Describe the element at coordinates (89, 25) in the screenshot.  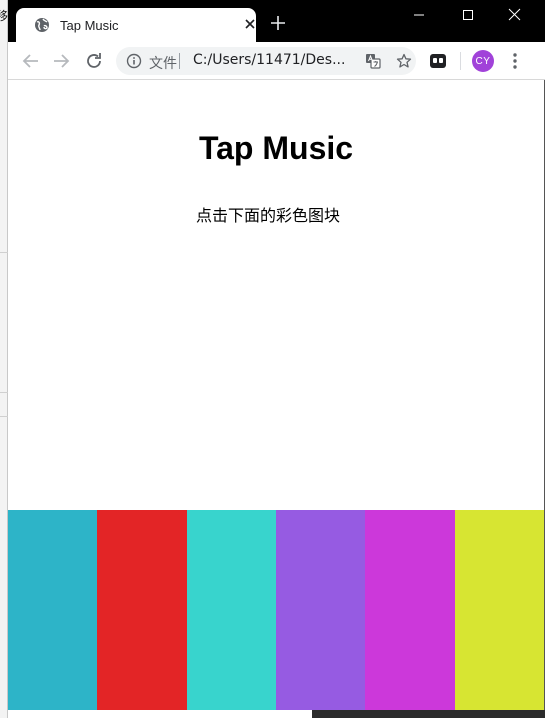
I see `tab-title: Tap Music` at that location.